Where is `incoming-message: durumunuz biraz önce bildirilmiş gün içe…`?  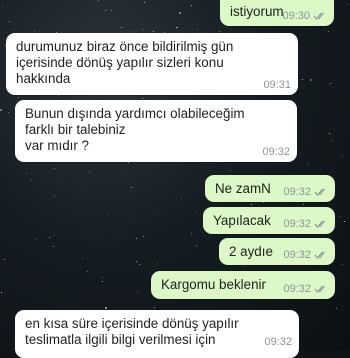
incoming-message: durumunuz biraz önce bildirilmiş gün içe… is located at coordinates (152, 64).